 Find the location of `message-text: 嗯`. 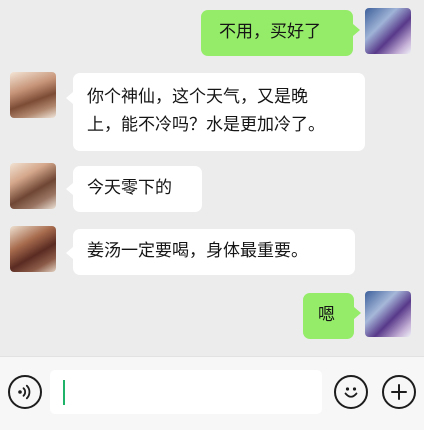

message-text: 嗯 is located at coordinates (326, 315).